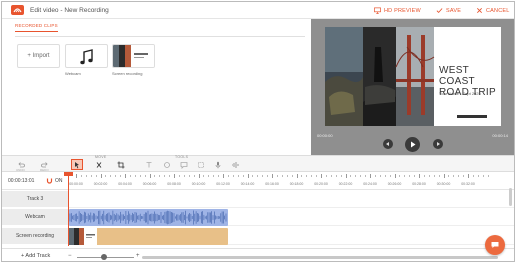 The image size is (516, 263). I want to click on clip-thumbnail-screen, so click(133, 56).